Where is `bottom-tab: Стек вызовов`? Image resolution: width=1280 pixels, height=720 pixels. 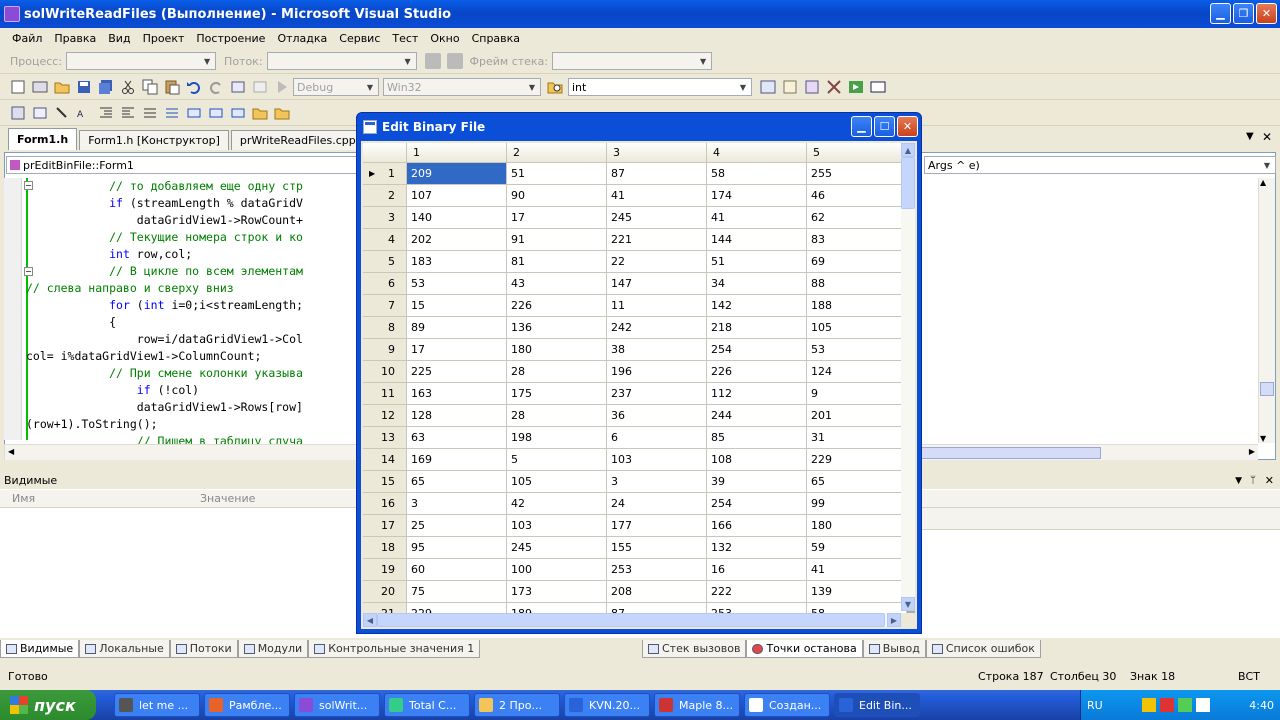
bottom-tab: Стек вызовов is located at coordinates (694, 649).